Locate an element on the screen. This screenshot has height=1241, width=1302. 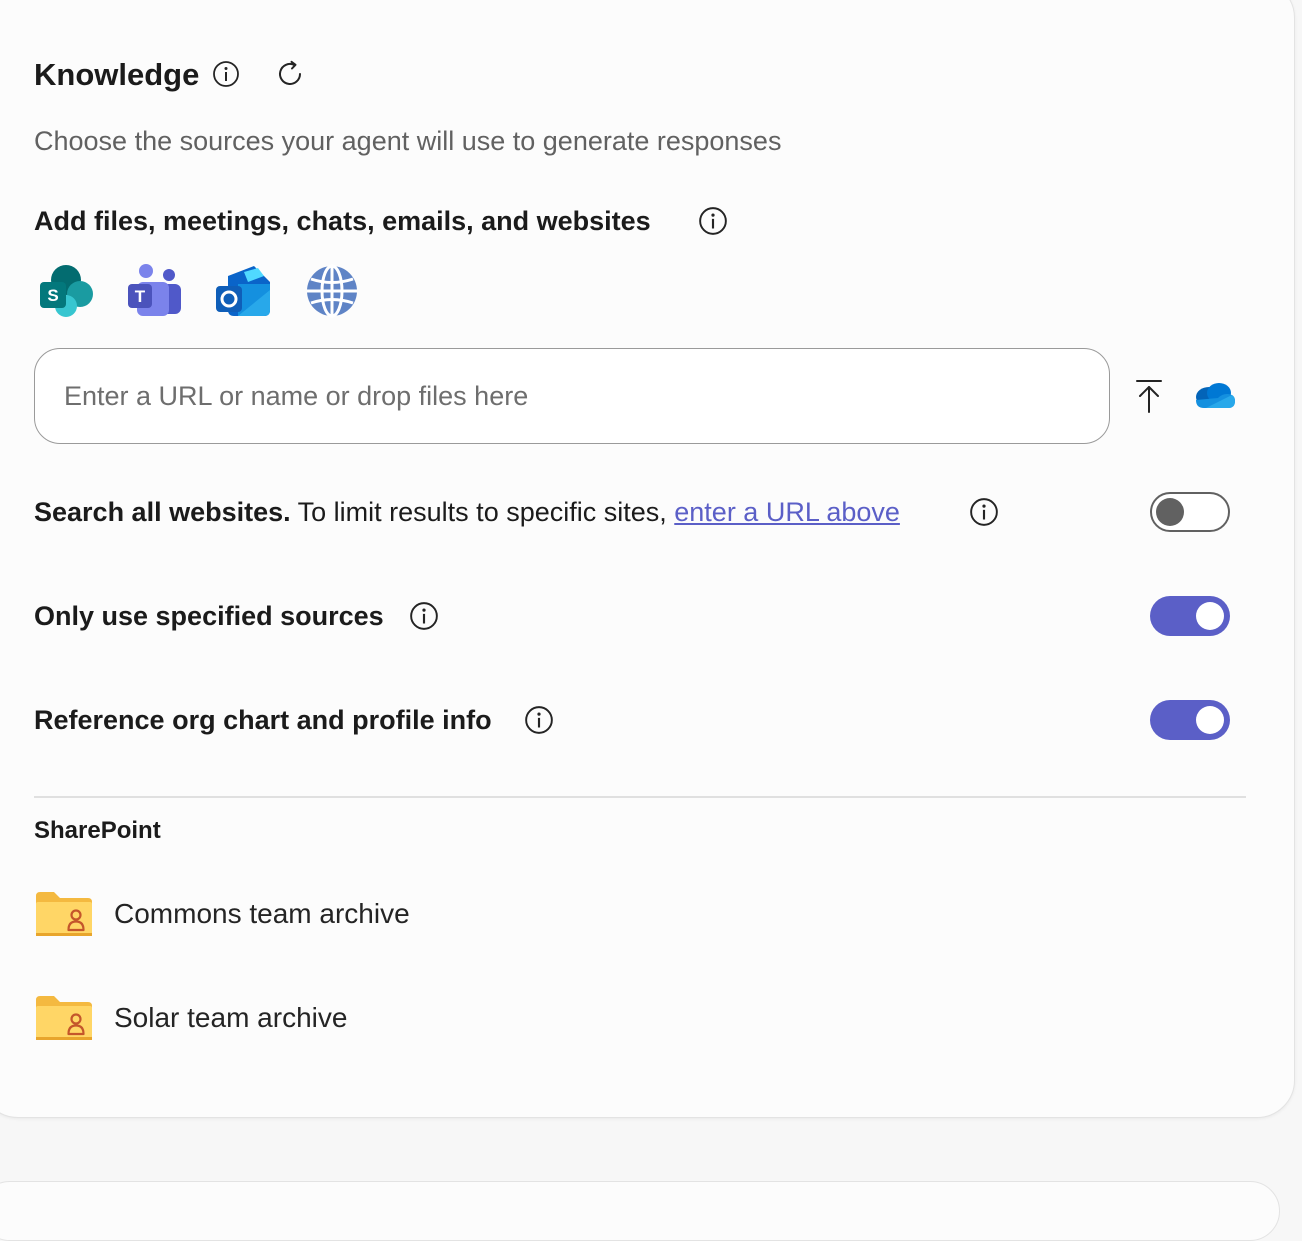
only-specified-label: Only use specified sources is located at coordinates (209, 616).